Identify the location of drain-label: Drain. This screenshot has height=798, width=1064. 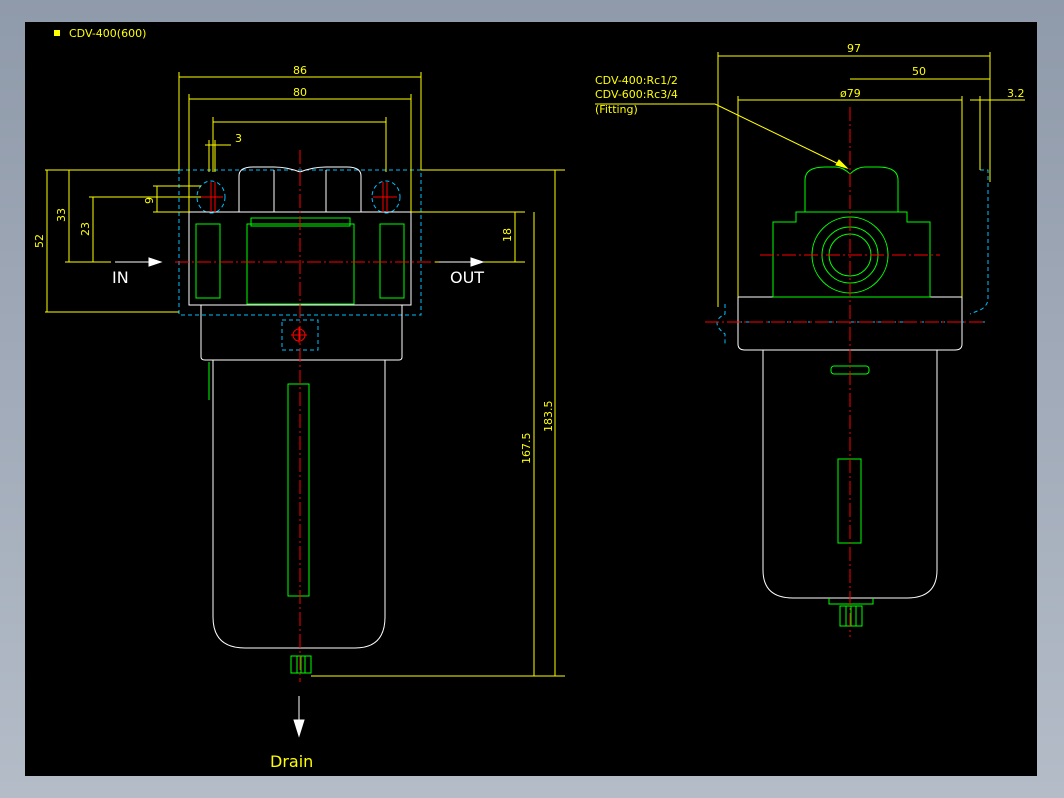
(291, 761).